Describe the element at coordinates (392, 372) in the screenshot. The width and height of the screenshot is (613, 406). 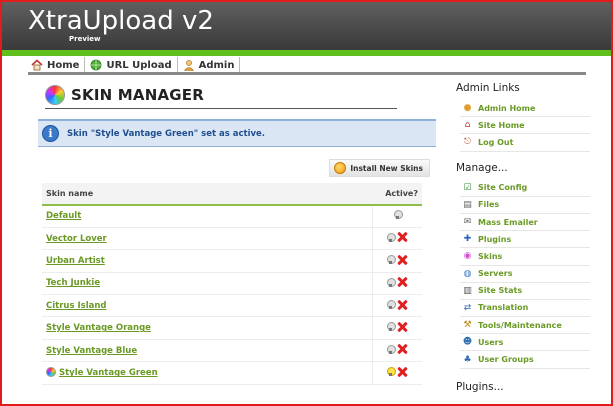
I see `lightbulb-on-icon` at that location.